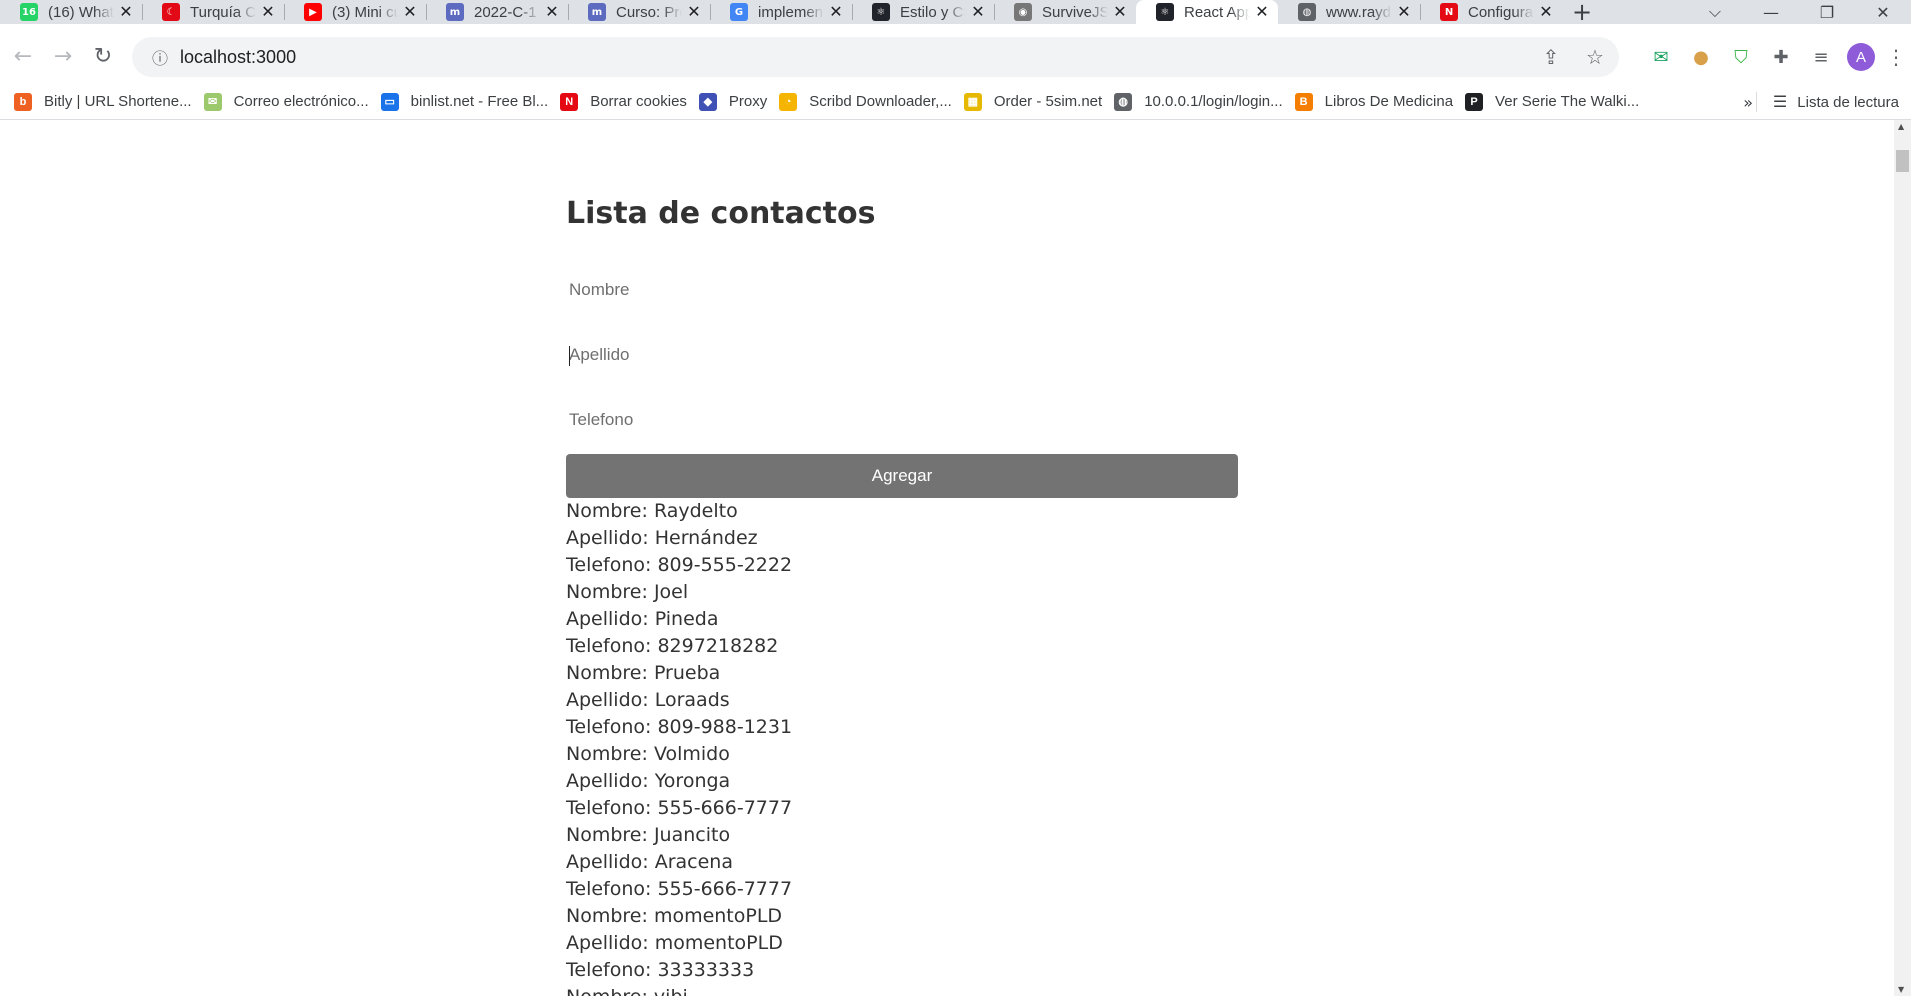 The width and height of the screenshot is (1911, 996). I want to click on browser-tab: 16 (16) WhatsApp✕, so click(71, 12).